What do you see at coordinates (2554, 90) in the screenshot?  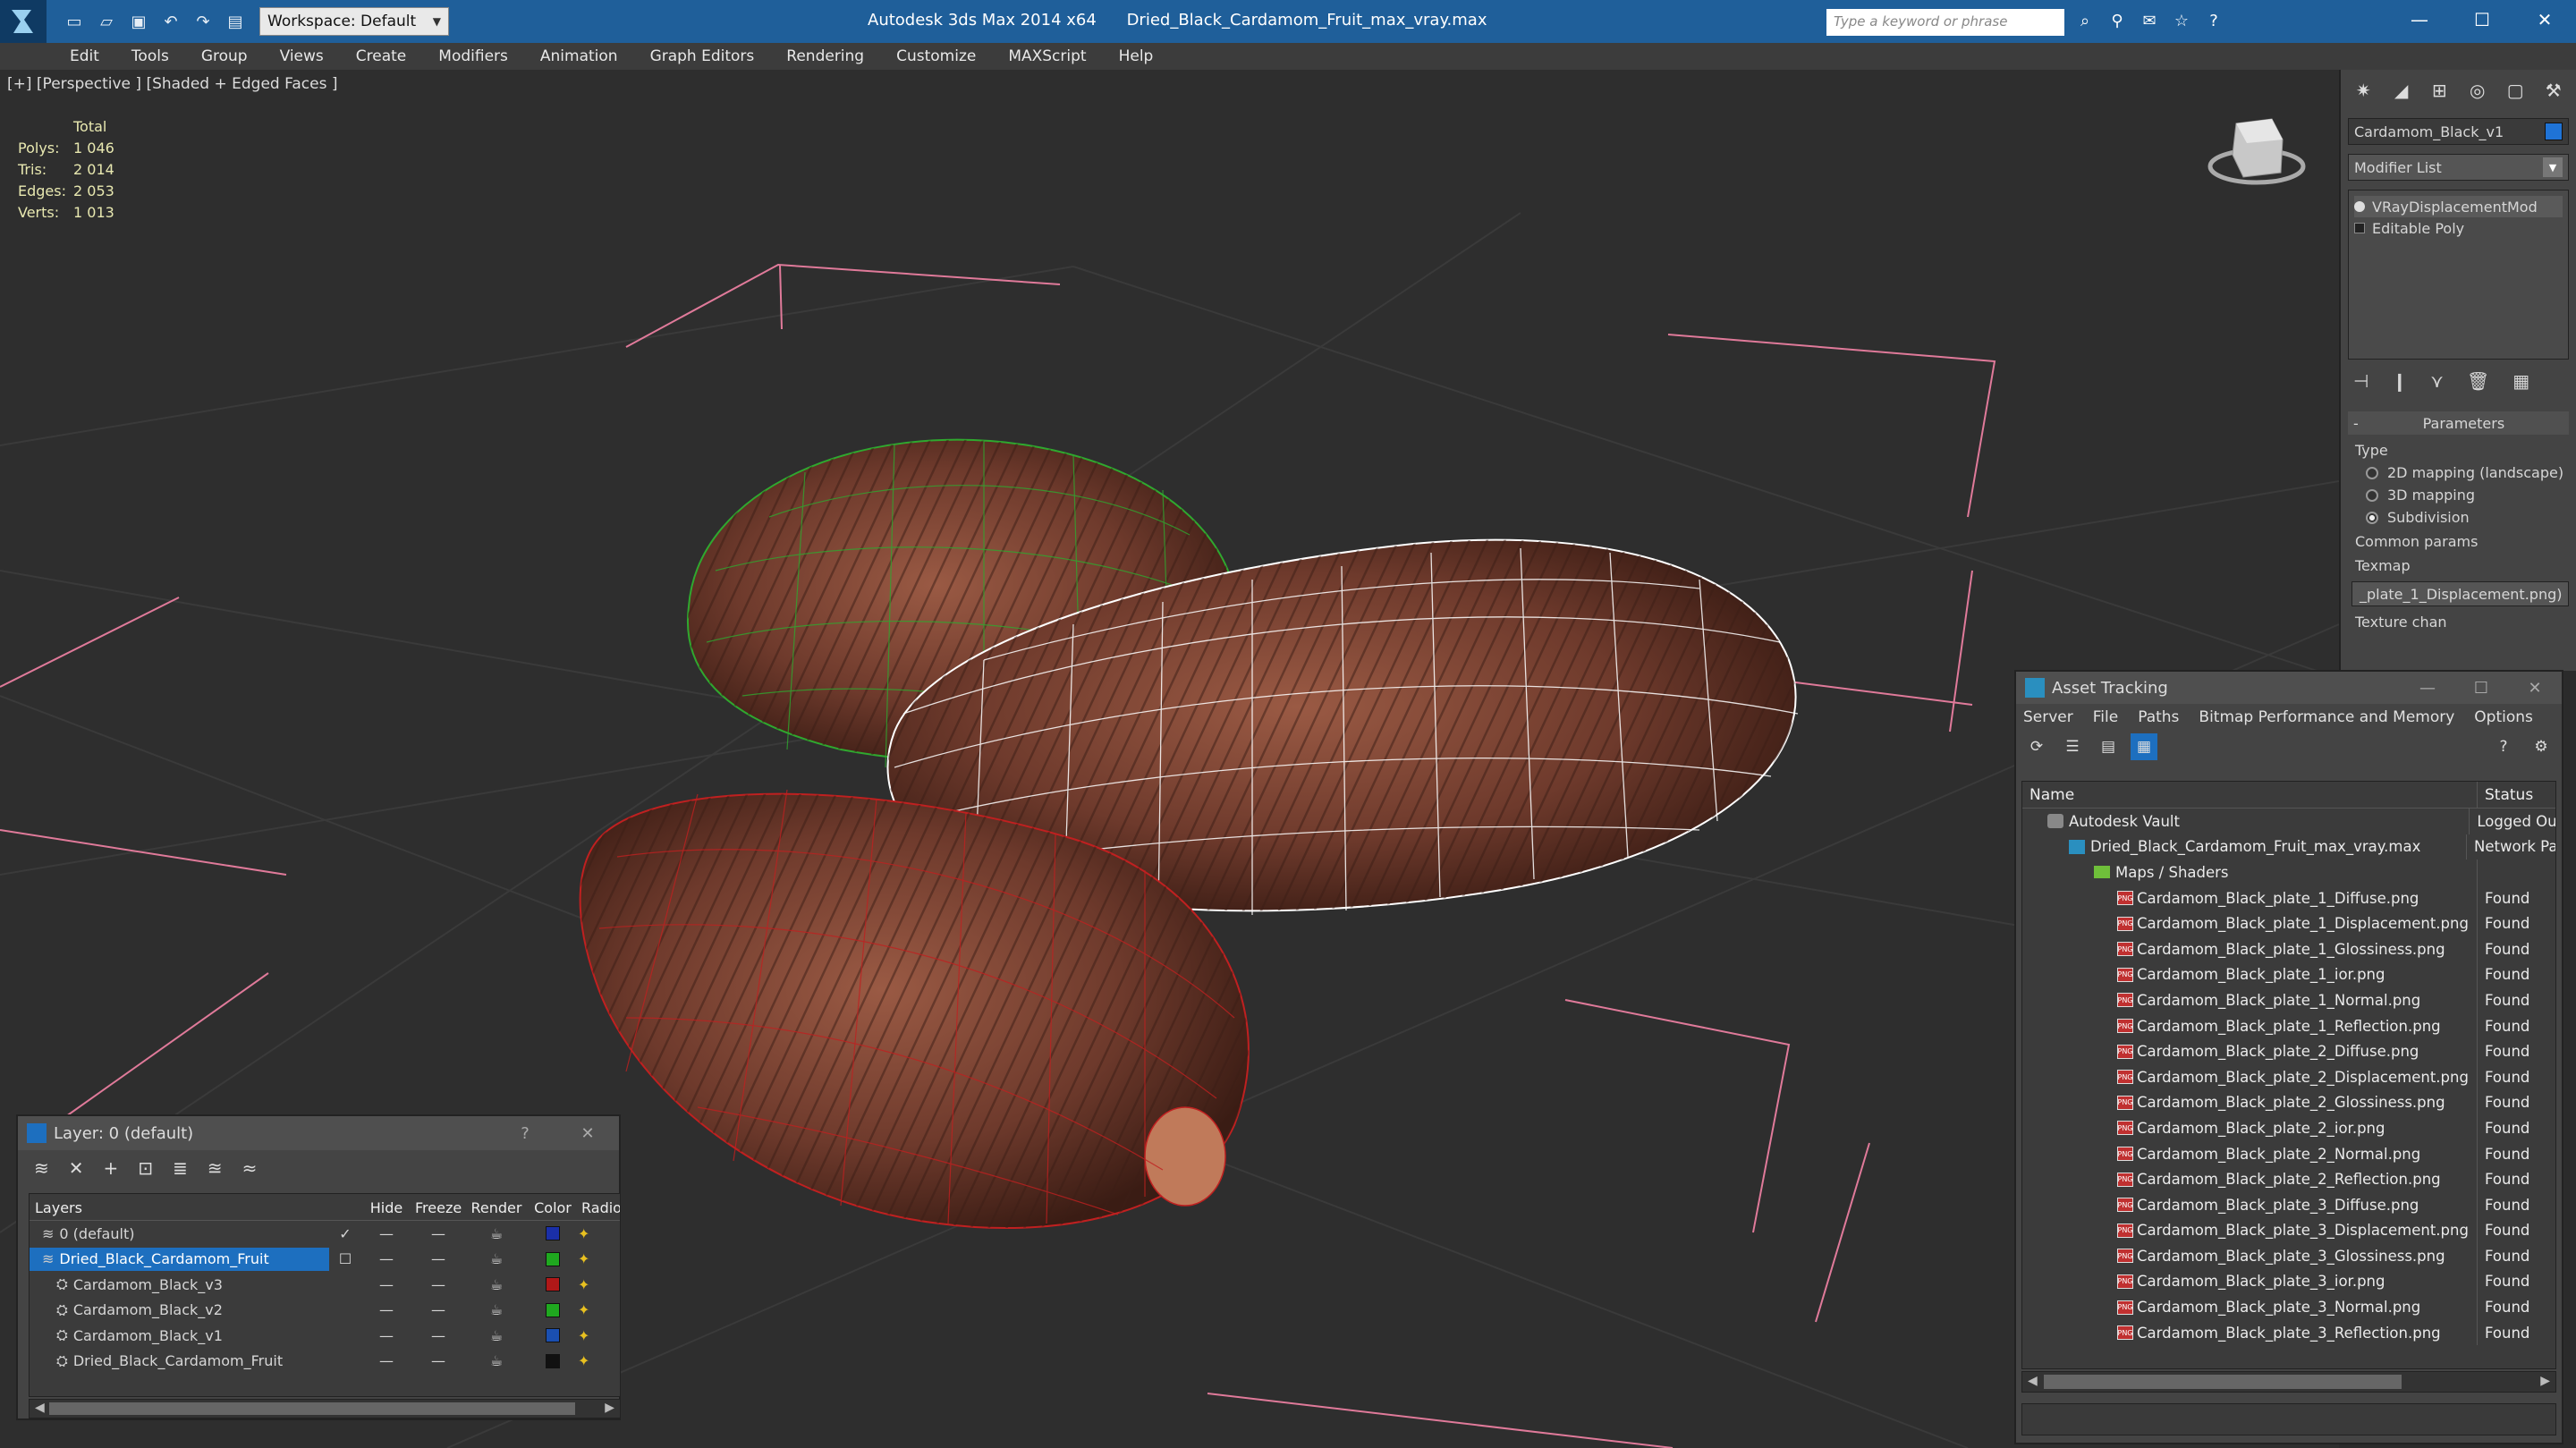 I see `utilities-tab-icon: ⚒` at bounding box center [2554, 90].